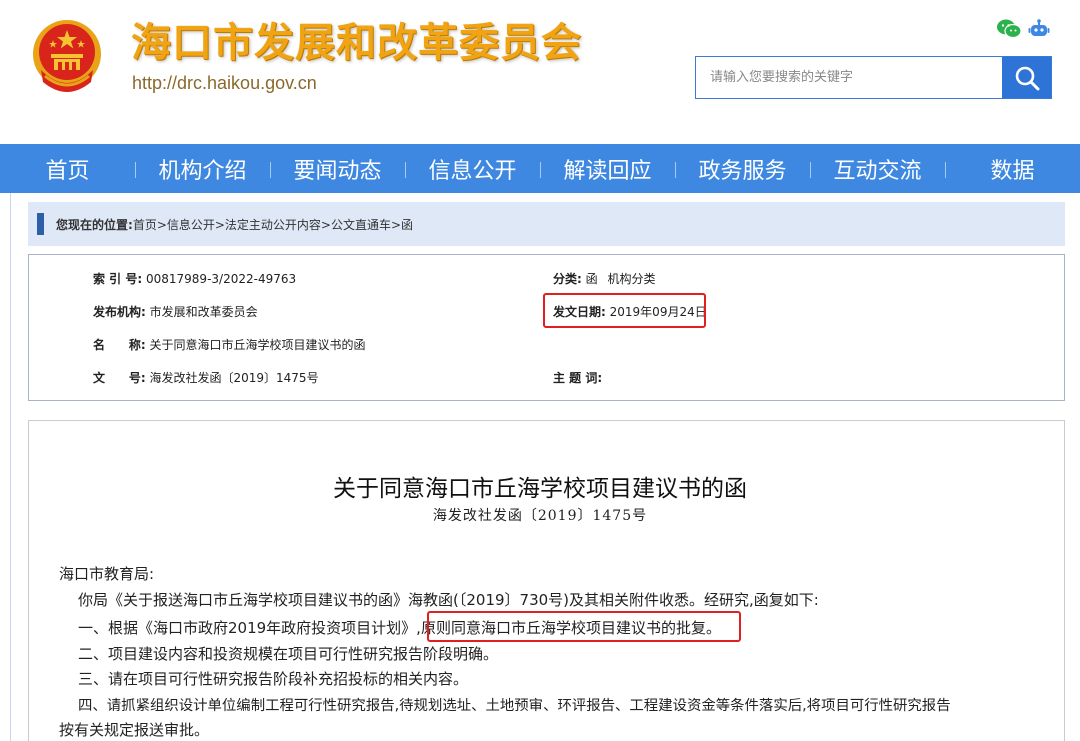 This screenshot has height=741, width=1080. I want to click on wechat-icon, so click(1009, 29).